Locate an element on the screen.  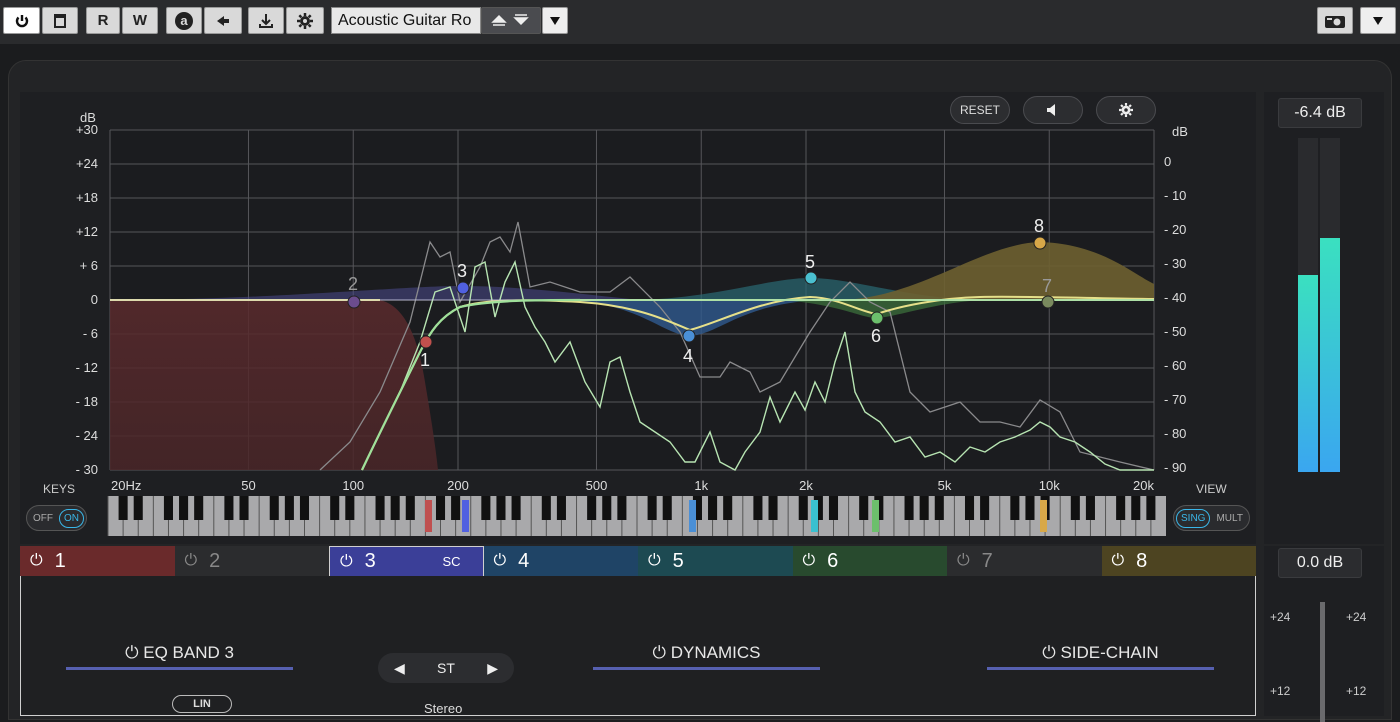
band-tabs: ⏻ 1 ⏻ 2 ⏻ 3 SC ⏻ 4 ⏻ 5 ⏻ 6 ⏻ 7 ⏻ 8 is located at coordinates (638, 561).